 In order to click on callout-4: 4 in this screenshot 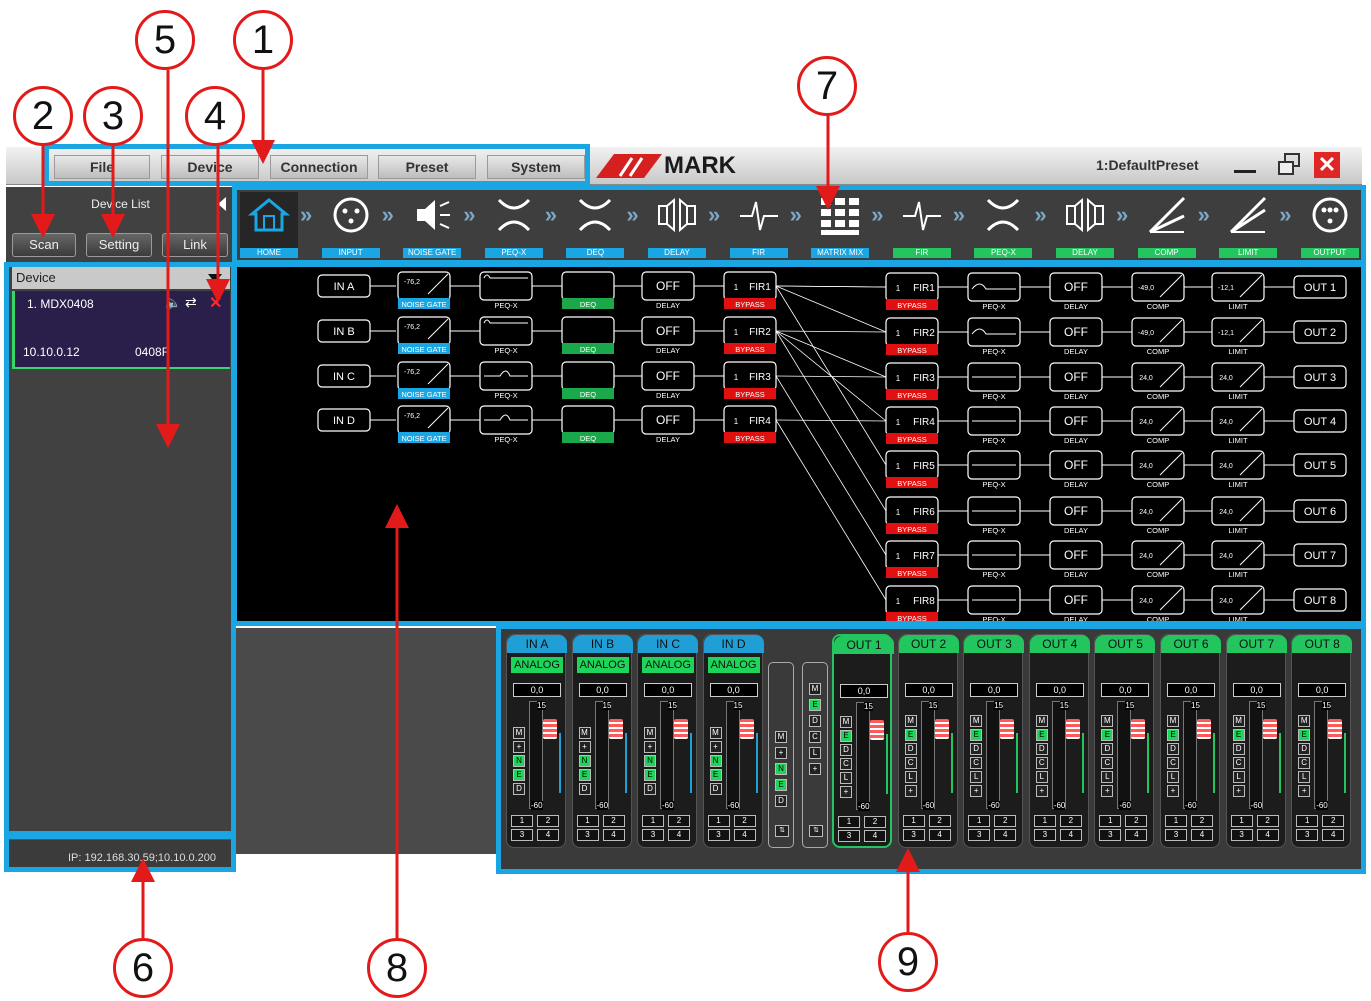, I will do `click(215, 116)`.